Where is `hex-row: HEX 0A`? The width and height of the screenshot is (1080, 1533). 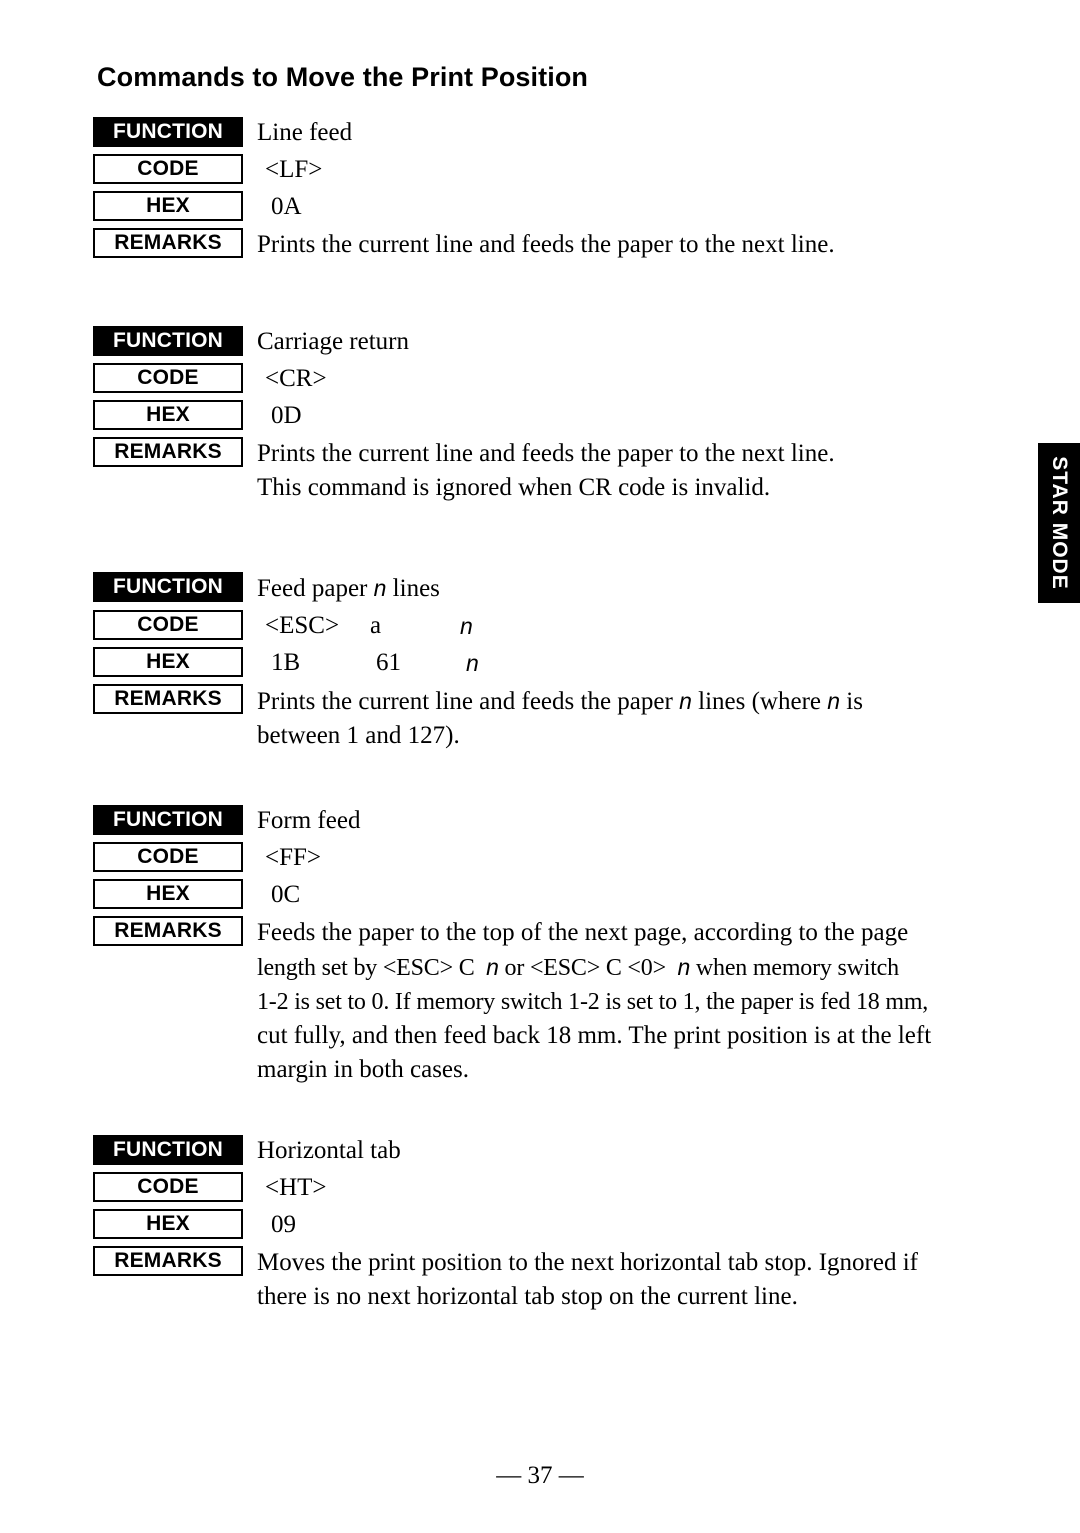 hex-row: HEX 0A is located at coordinates (545, 207).